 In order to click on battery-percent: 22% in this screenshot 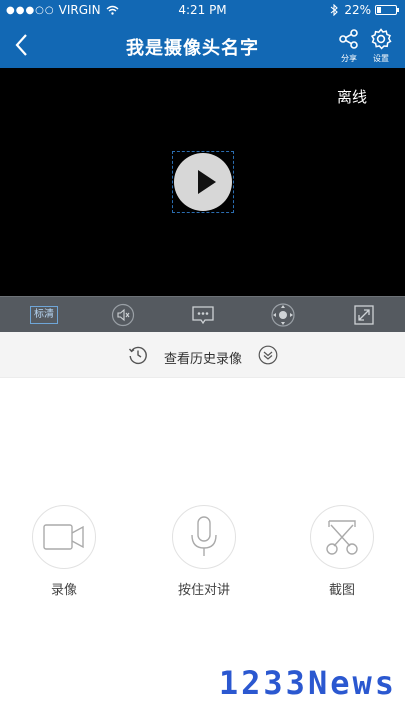, I will do `click(357, 10)`.